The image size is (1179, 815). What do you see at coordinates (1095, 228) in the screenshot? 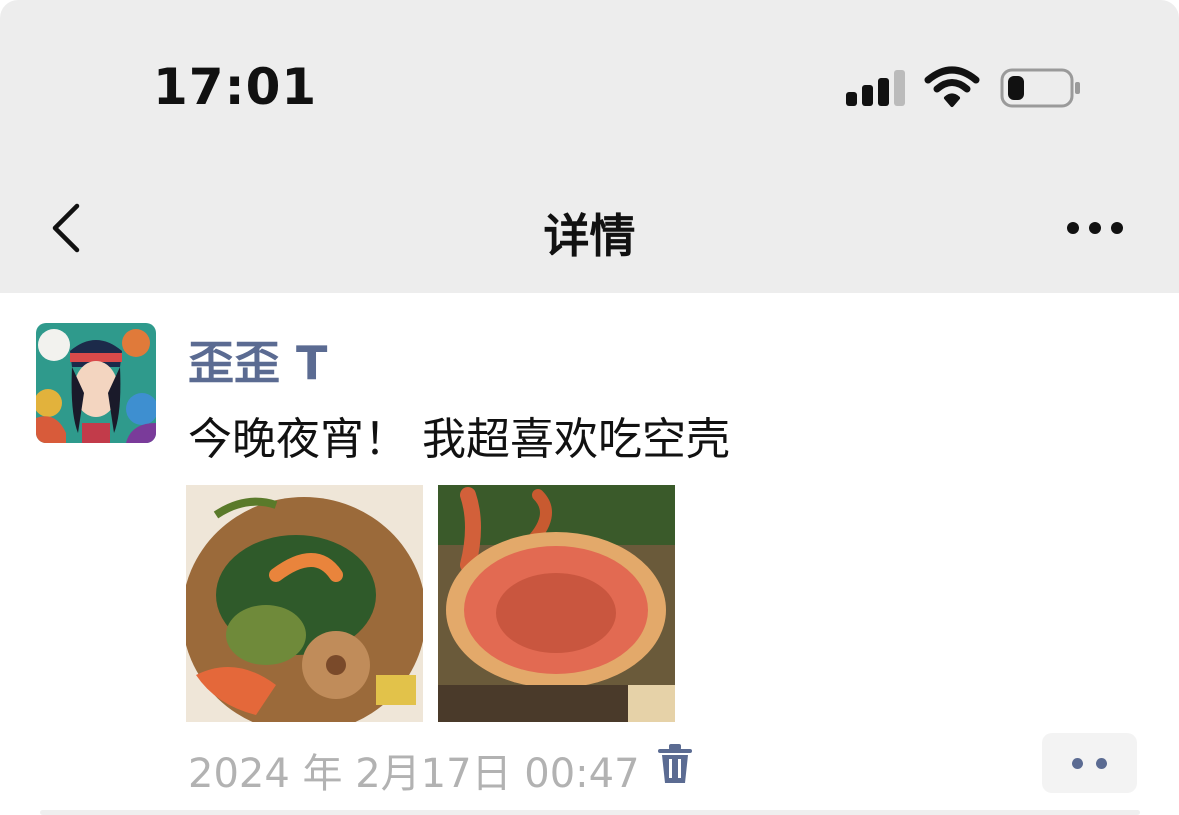
I see `more-dots-icon` at bounding box center [1095, 228].